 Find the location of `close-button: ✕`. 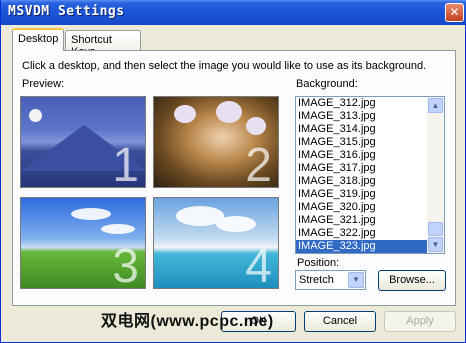

close-button: ✕ is located at coordinates (454, 12).